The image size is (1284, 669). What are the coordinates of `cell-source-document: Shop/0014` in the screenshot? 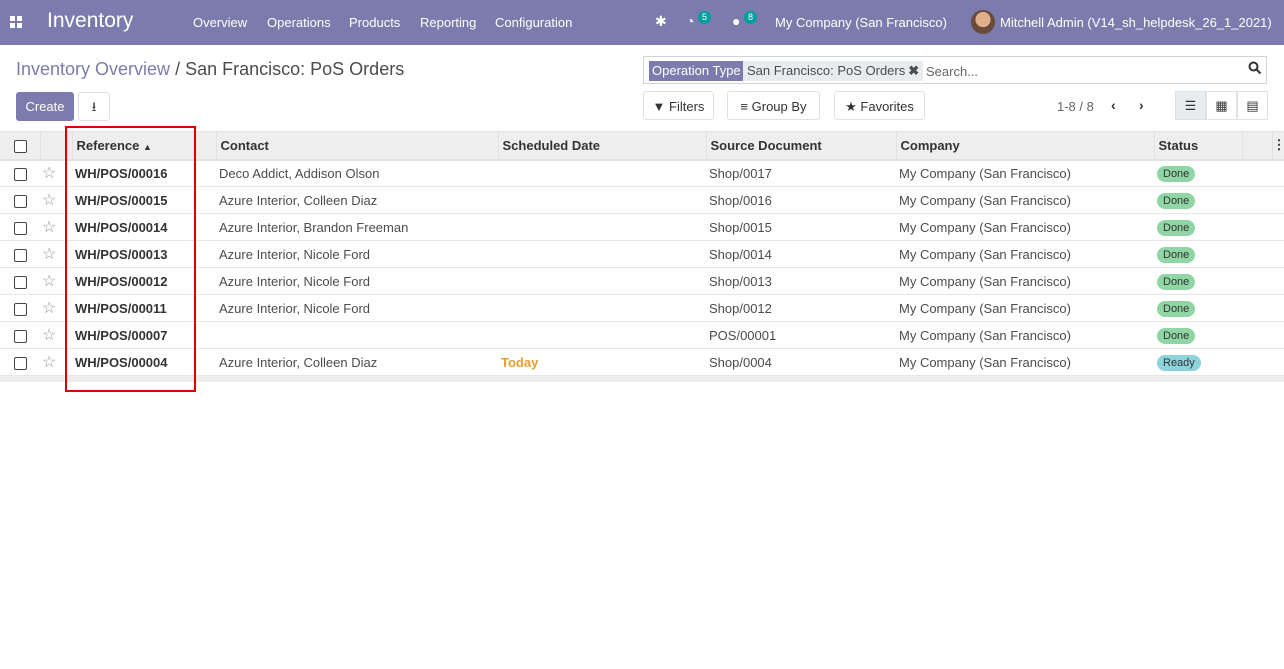 It's located at (740, 254).